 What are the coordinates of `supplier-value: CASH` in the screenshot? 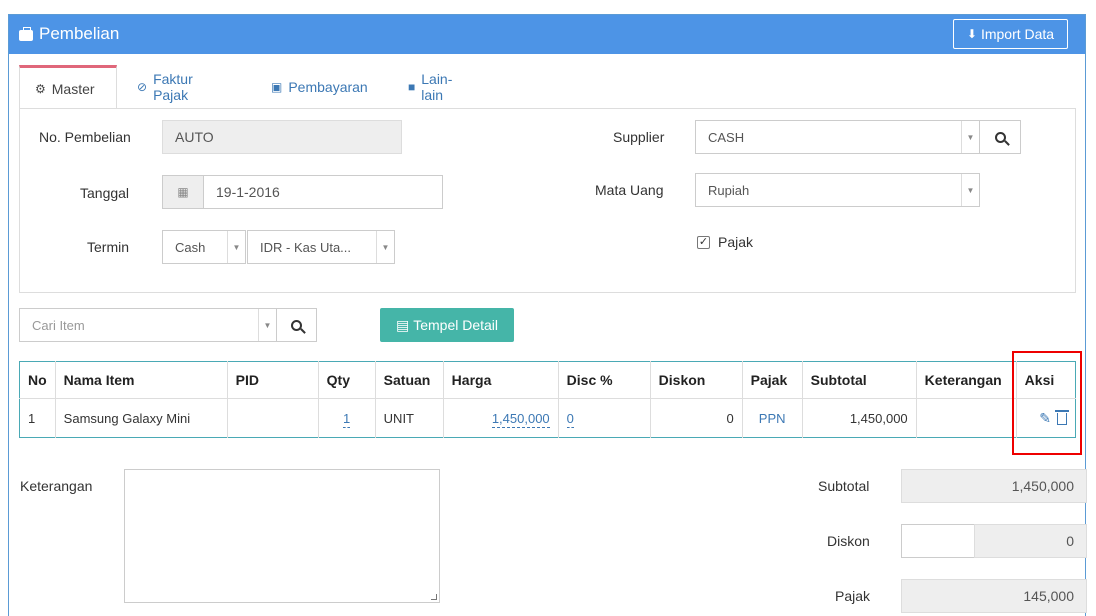 It's located at (726, 137).